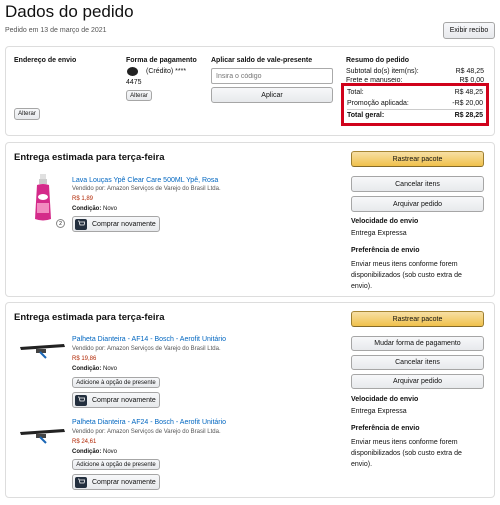 The image size is (500, 505). I want to click on apply-voucher-button: Aplicar, so click(272, 95).